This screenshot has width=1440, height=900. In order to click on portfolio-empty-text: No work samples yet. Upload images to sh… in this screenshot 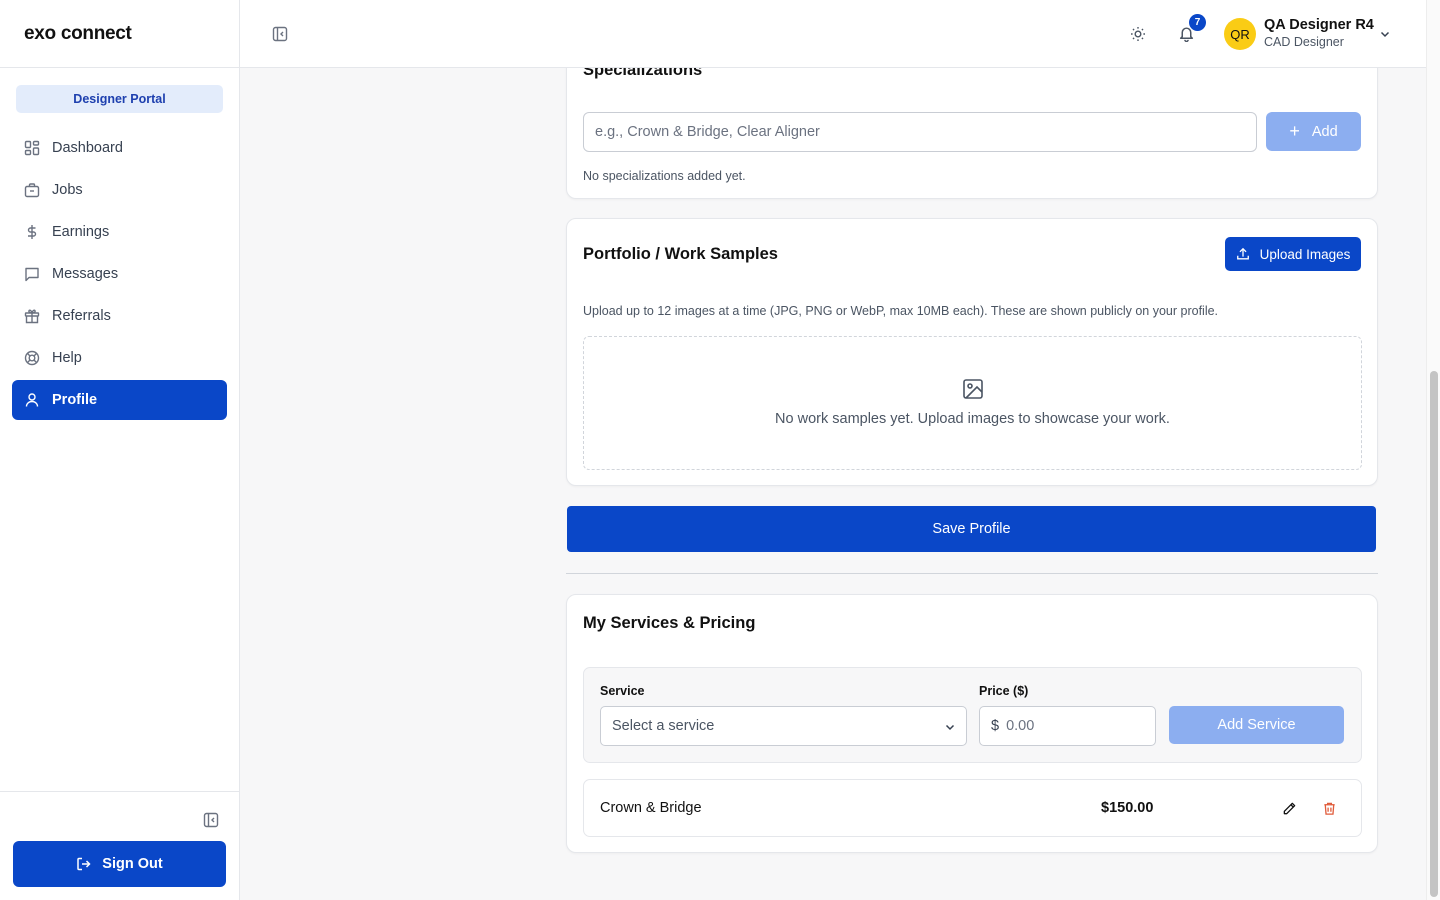, I will do `click(972, 419)`.